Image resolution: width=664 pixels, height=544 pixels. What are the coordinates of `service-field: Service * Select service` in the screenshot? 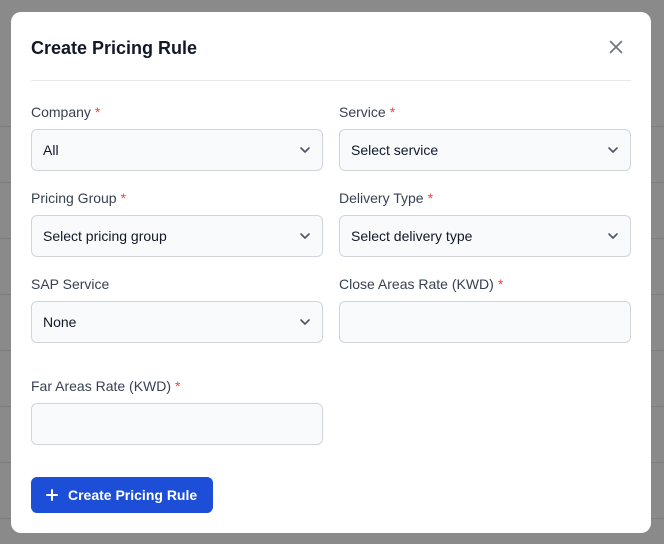 It's located at (485, 137).